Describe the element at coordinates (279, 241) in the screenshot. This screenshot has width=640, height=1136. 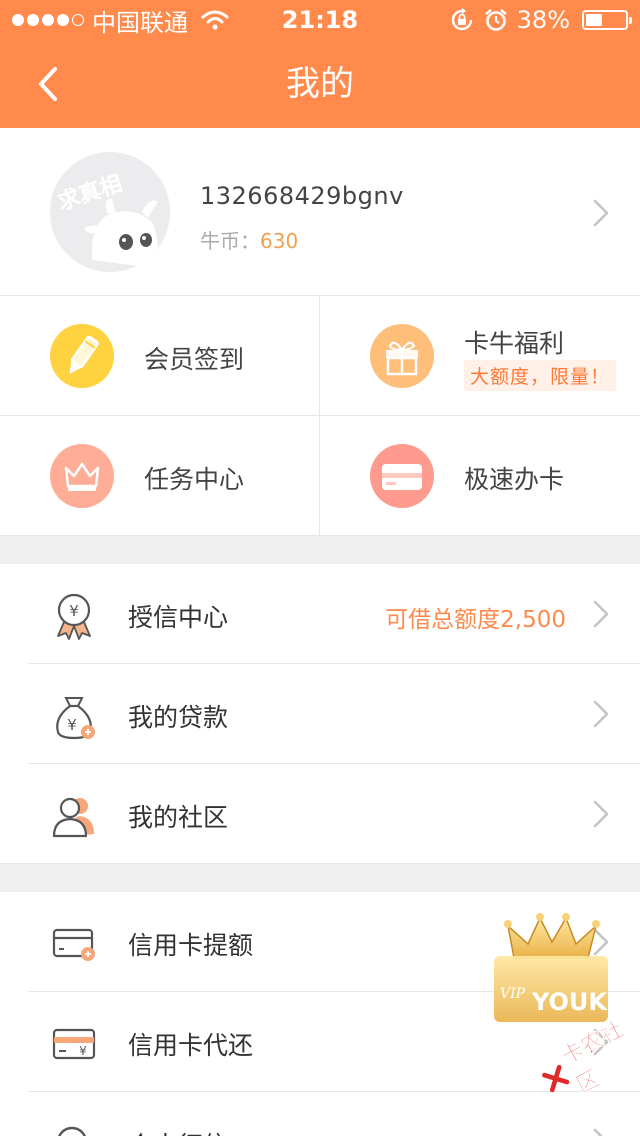
I see `coin-value: 630` at that location.